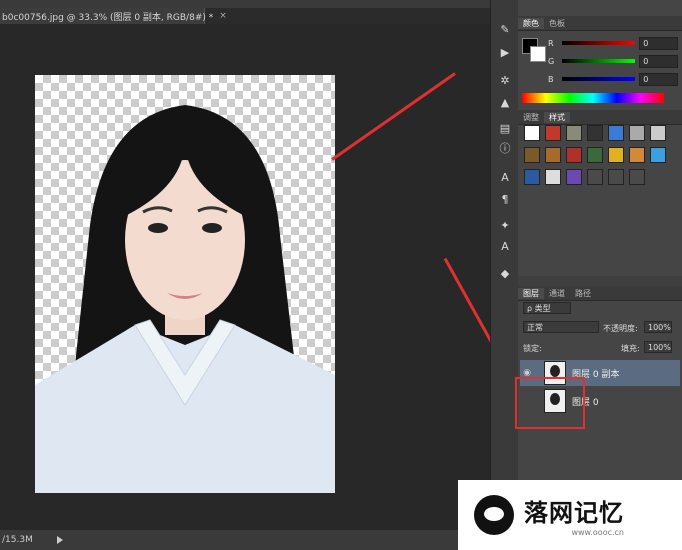 This screenshot has width=682, height=550. What do you see at coordinates (600, 281) in the screenshot?
I see `styles-footer` at bounding box center [600, 281].